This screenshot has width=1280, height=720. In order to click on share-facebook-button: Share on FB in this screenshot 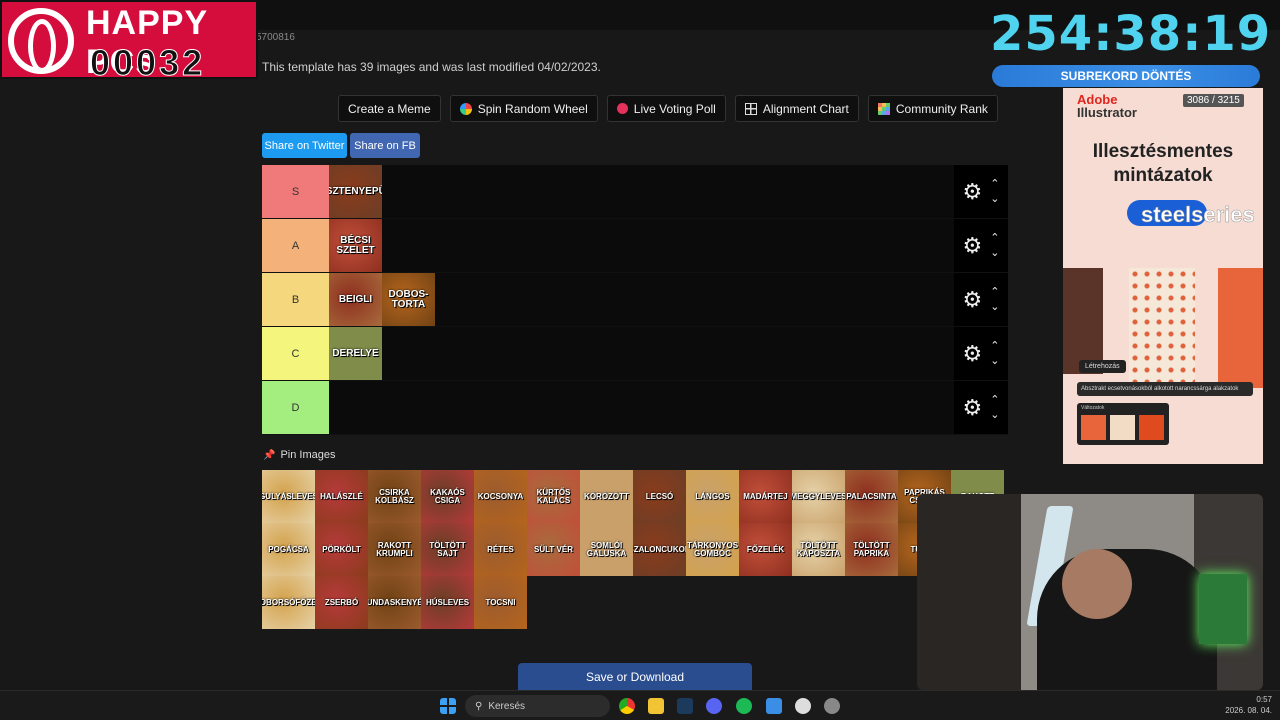, I will do `click(385, 145)`.